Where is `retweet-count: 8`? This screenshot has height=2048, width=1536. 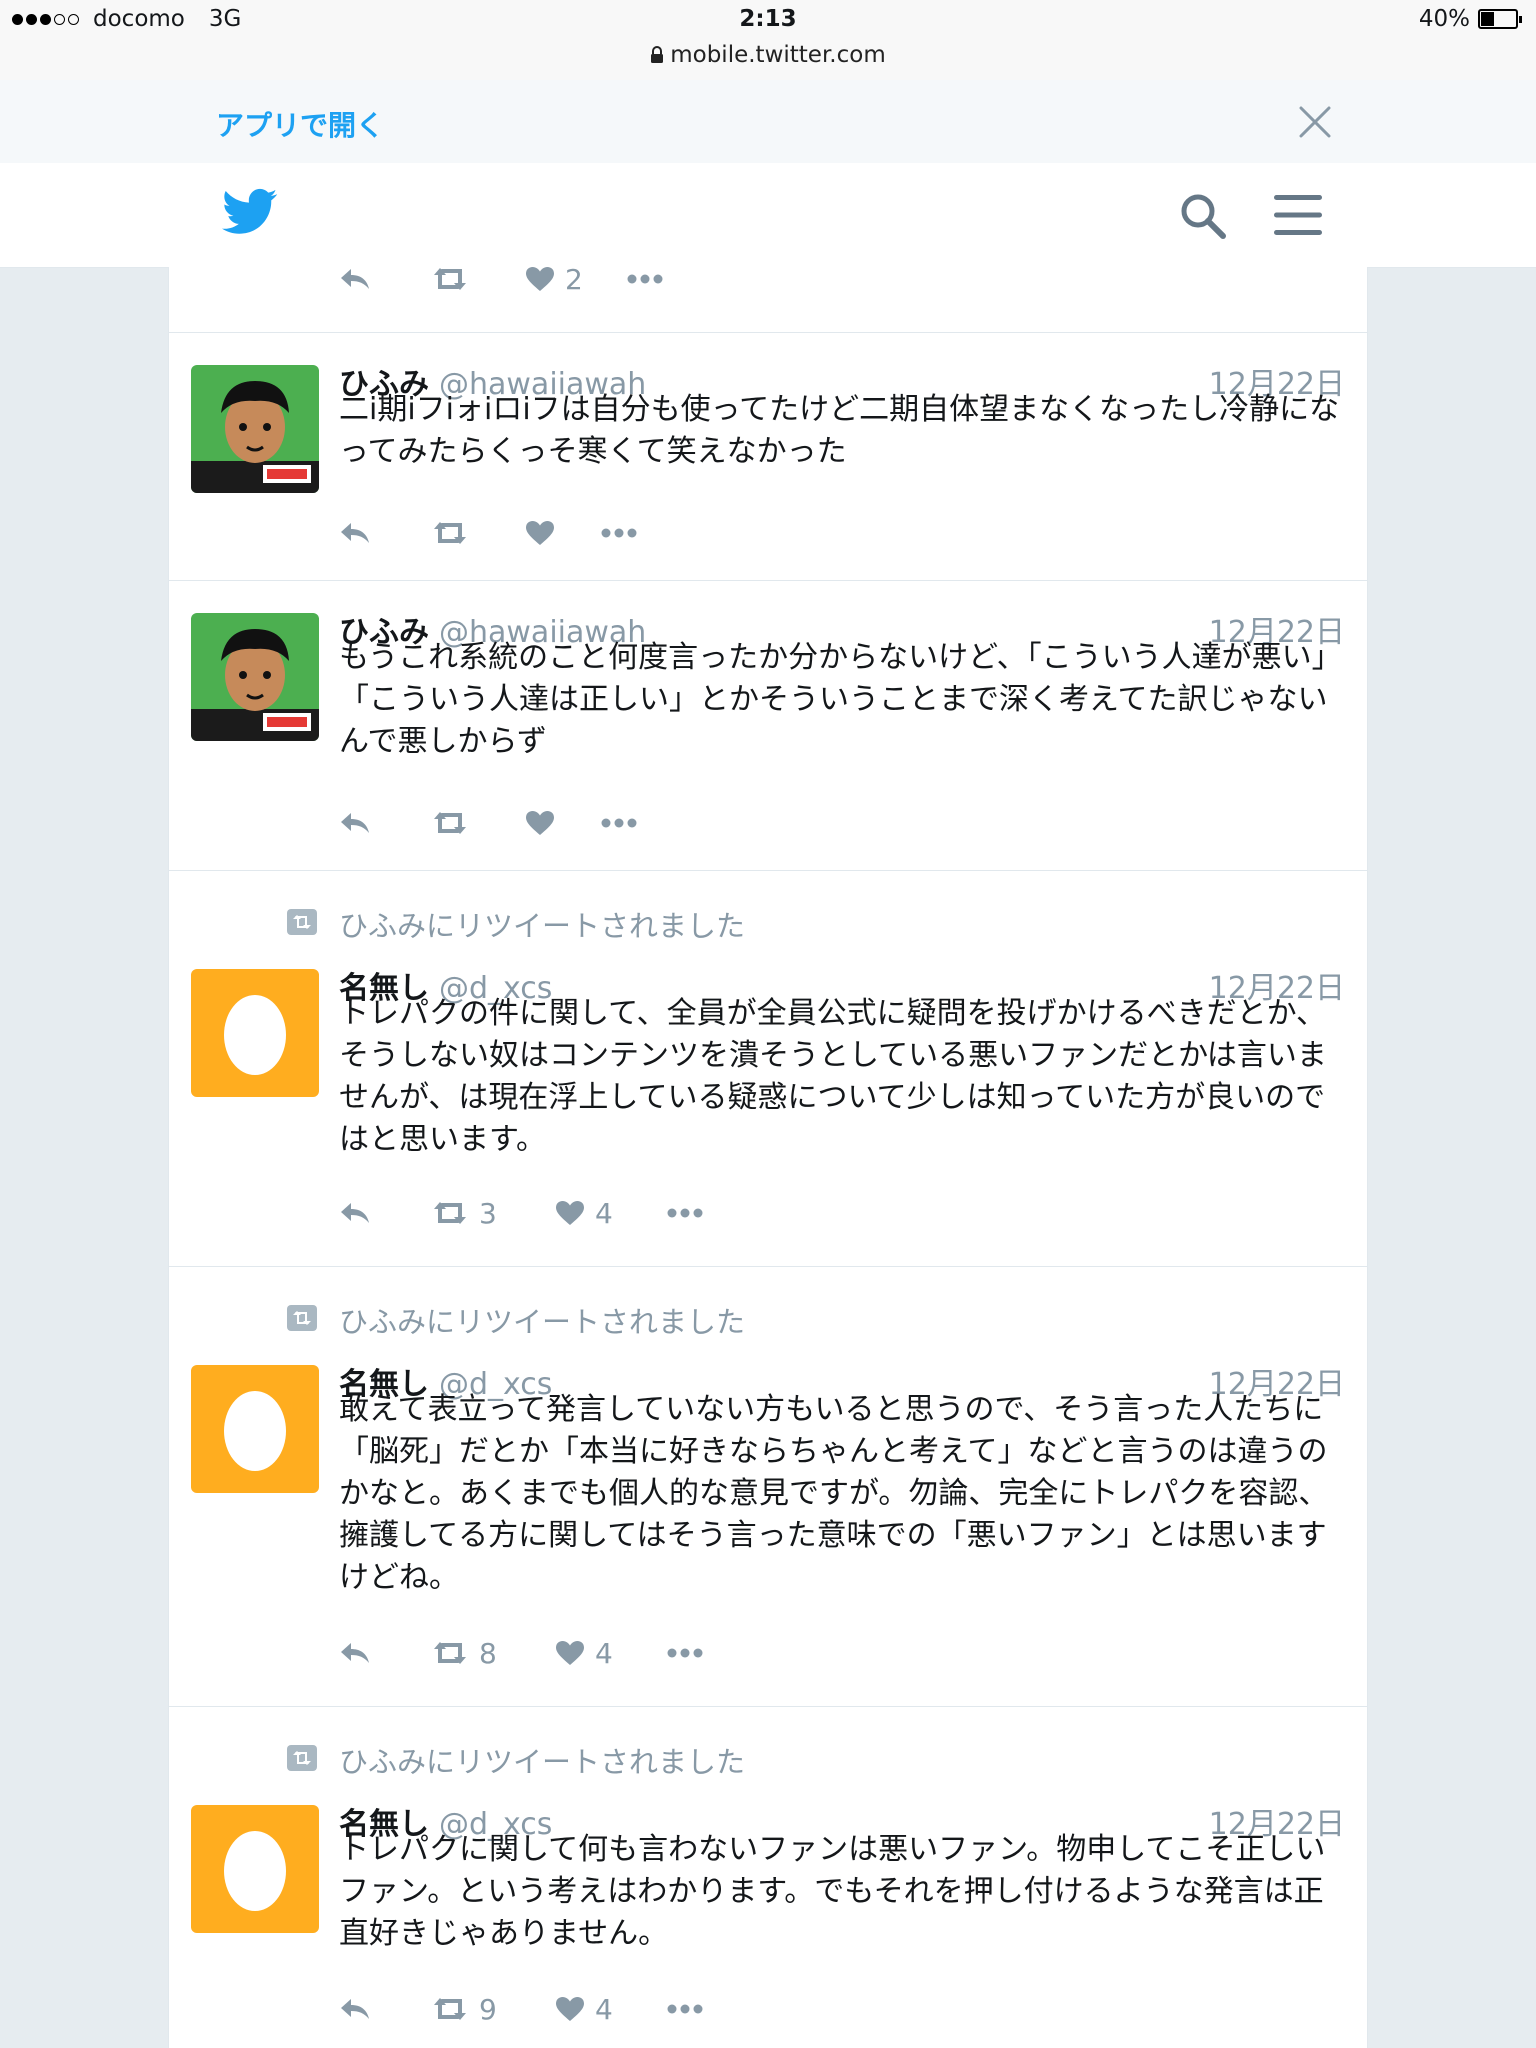
retweet-count: 8 is located at coordinates (488, 1653).